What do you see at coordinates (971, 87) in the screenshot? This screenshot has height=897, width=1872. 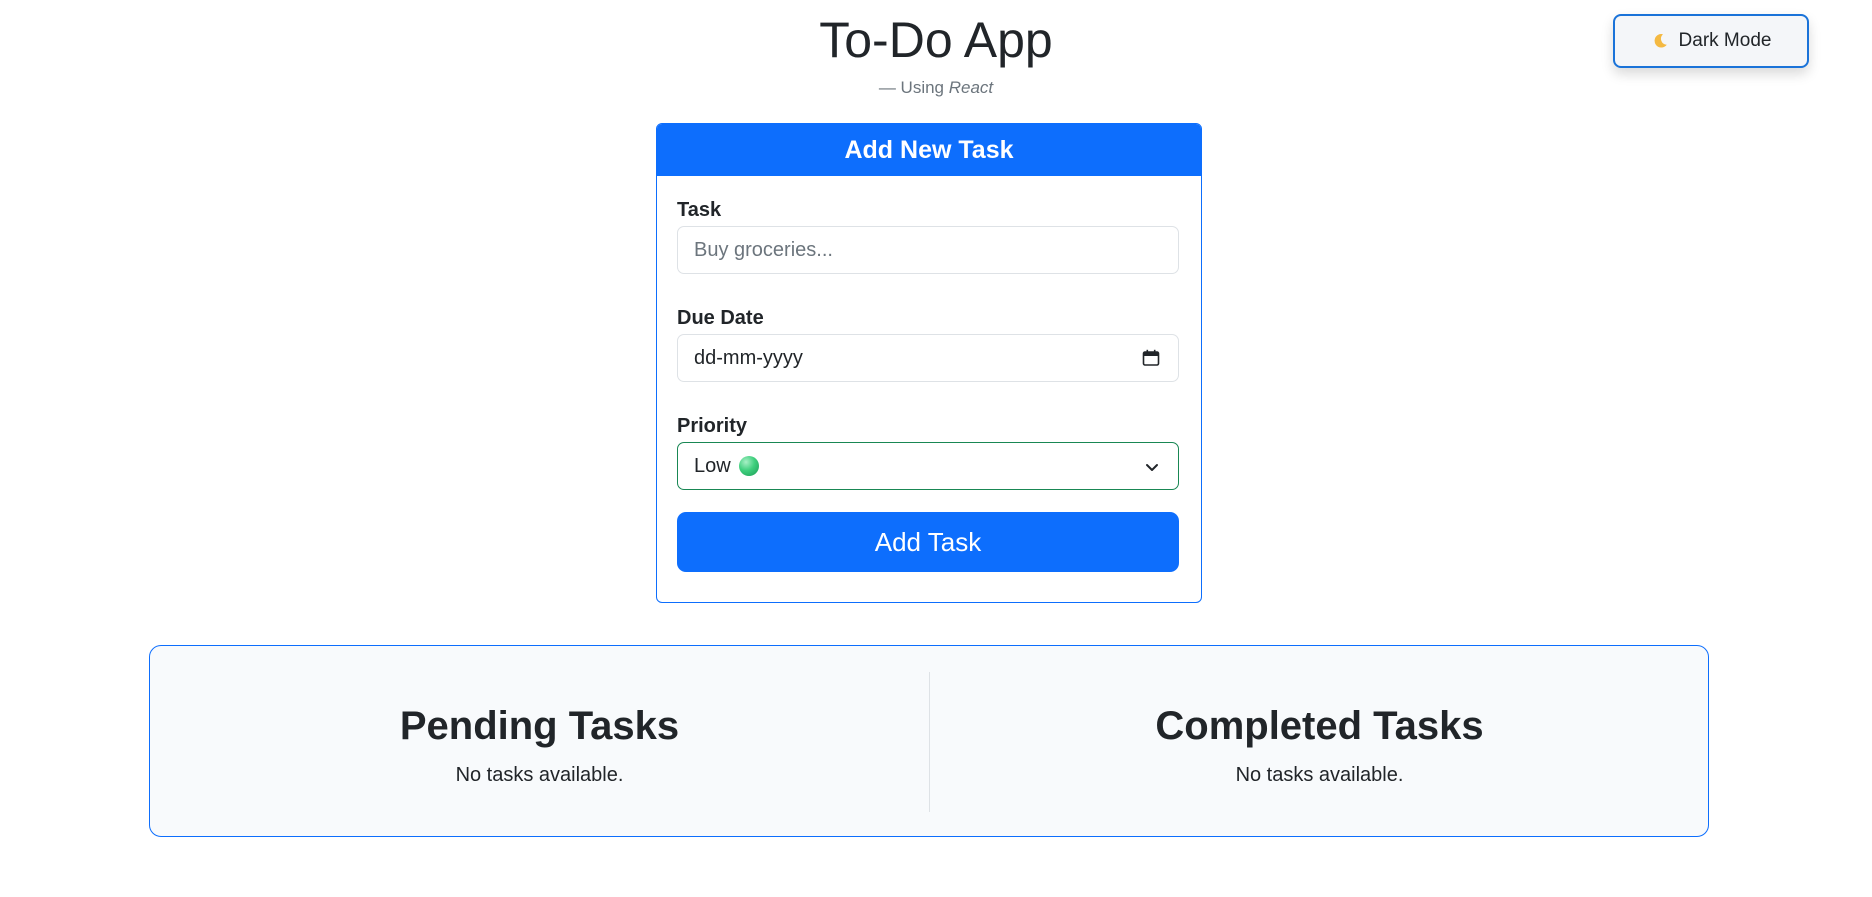 I see `subtitle-tech: React` at bounding box center [971, 87].